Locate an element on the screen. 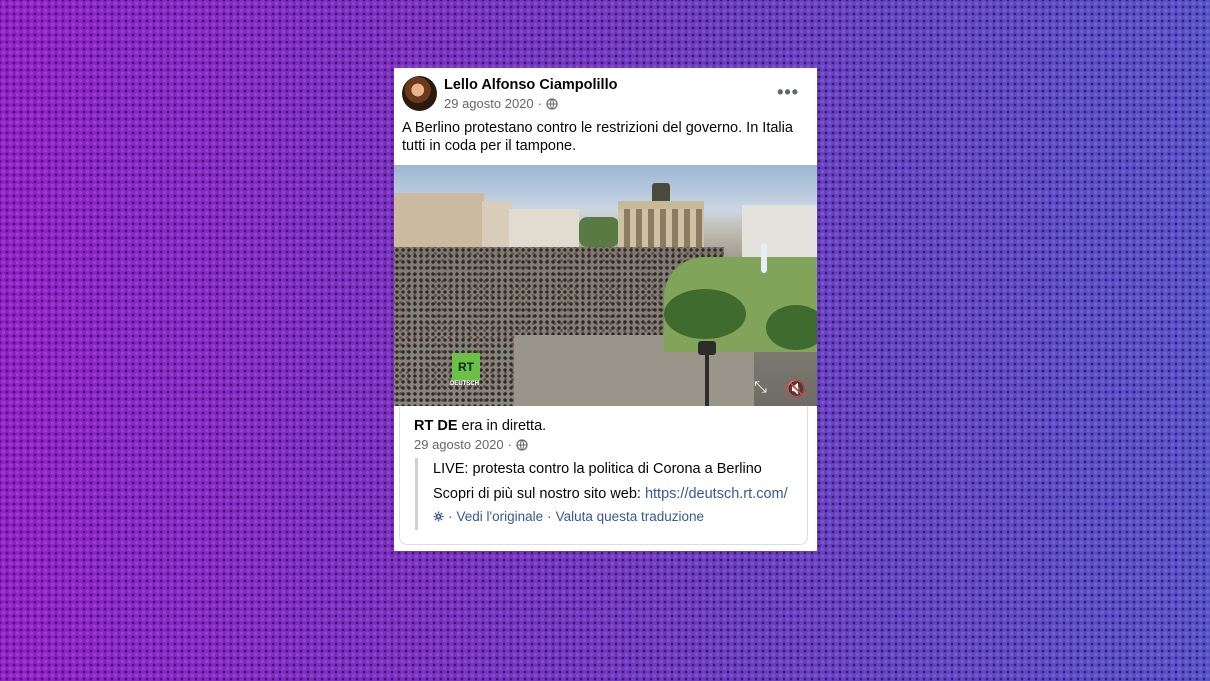 The image size is (1210, 681). post-meta: 29 agosto 2020 · is located at coordinates (501, 103).